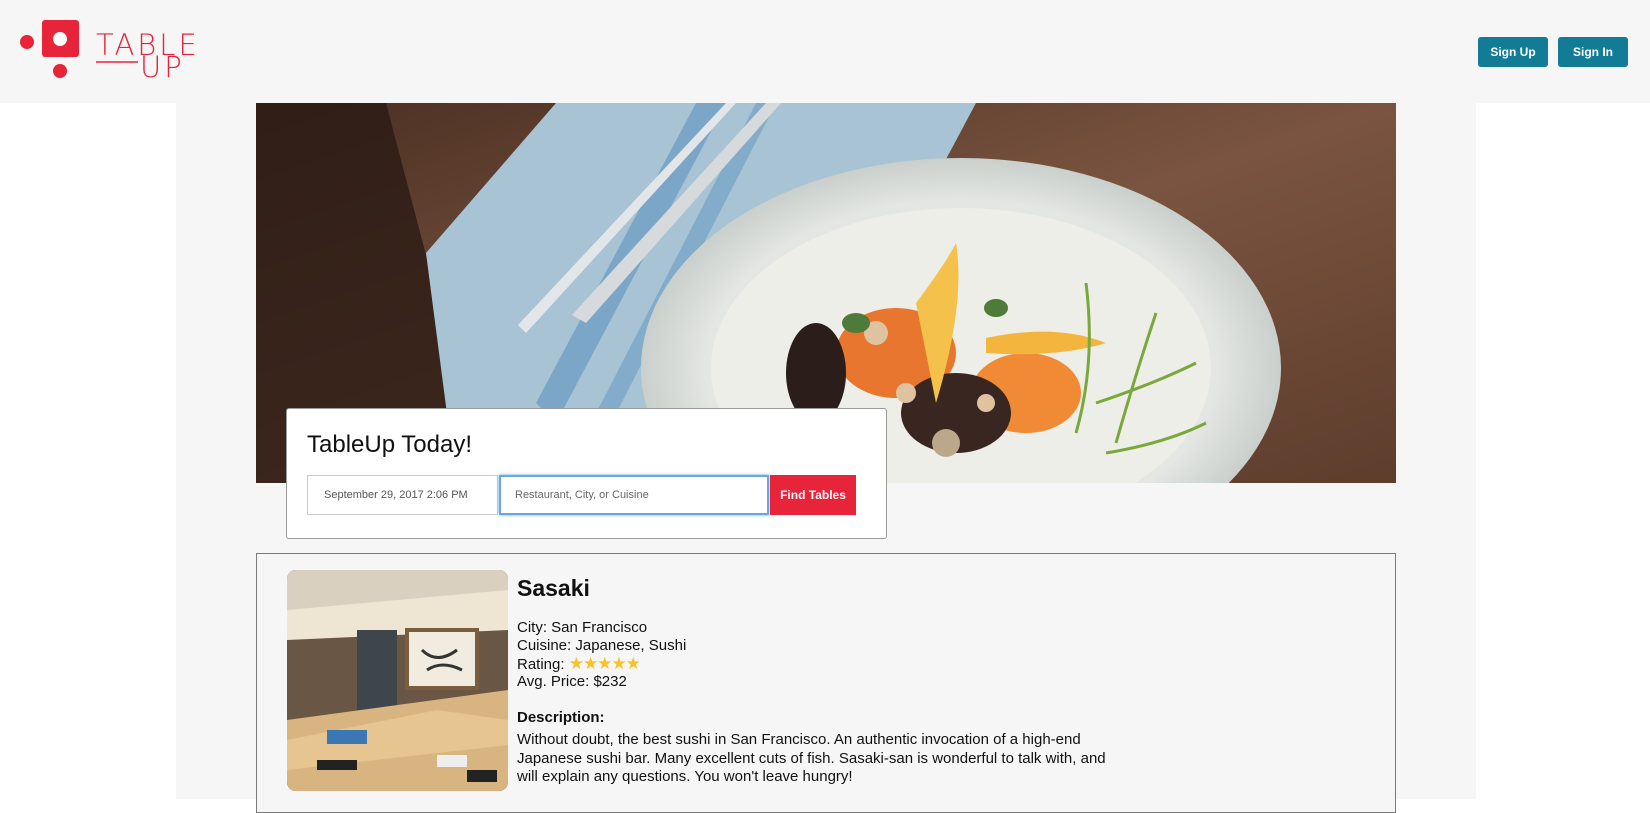  Describe the element at coordinates (1593, 52) in the screenshot. I see `sign-in-button: Sign In` at that location.